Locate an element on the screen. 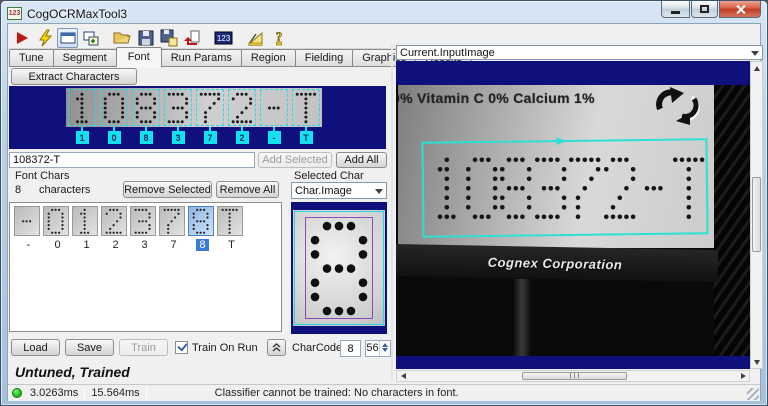 This screenshot has width=768, height=406. segment-label-chip: 2 is located at coordinates (242, 137).